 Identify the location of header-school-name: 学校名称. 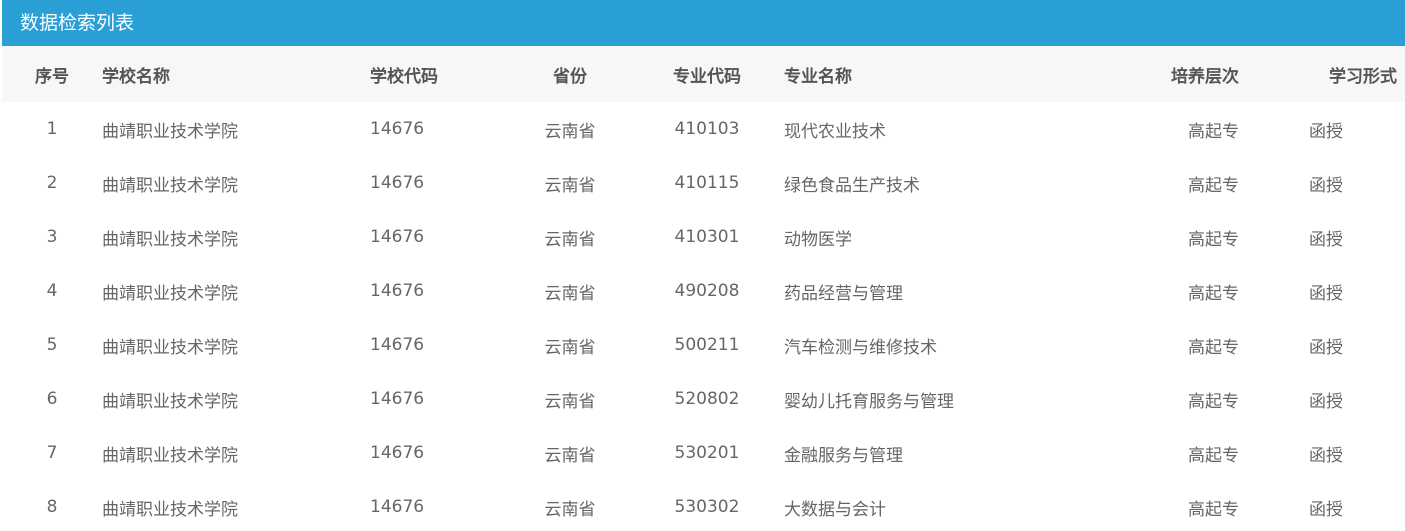
(136, 76).